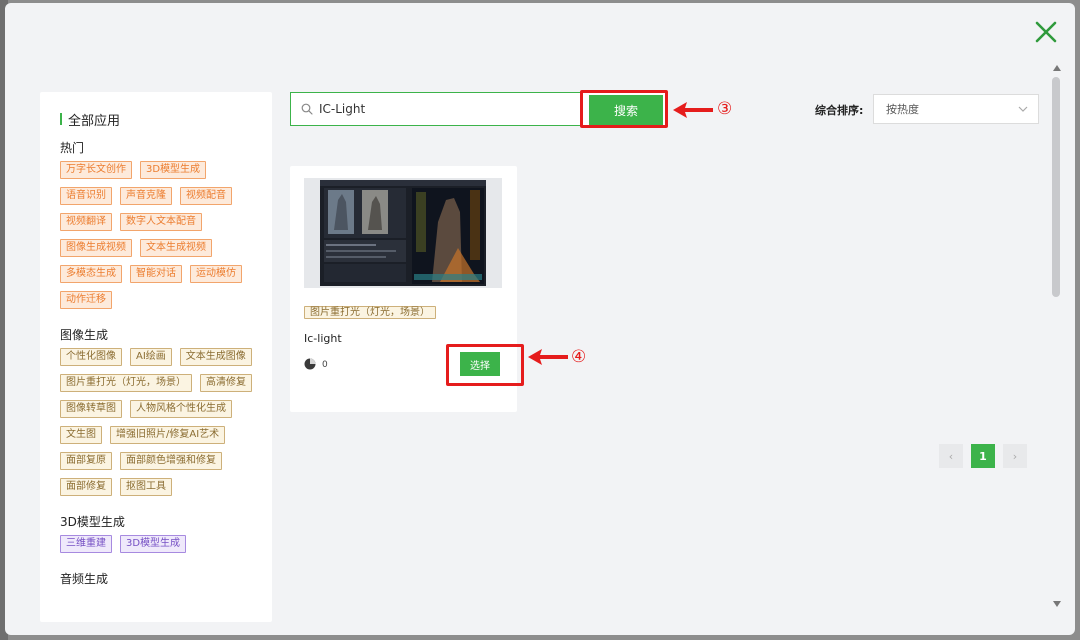 Image resolution: width=1080 pixels, height=640 pixels. Describe the element at coordinates (956, 109) in the screenshot. I see `sort-select: 按热度` at that location.